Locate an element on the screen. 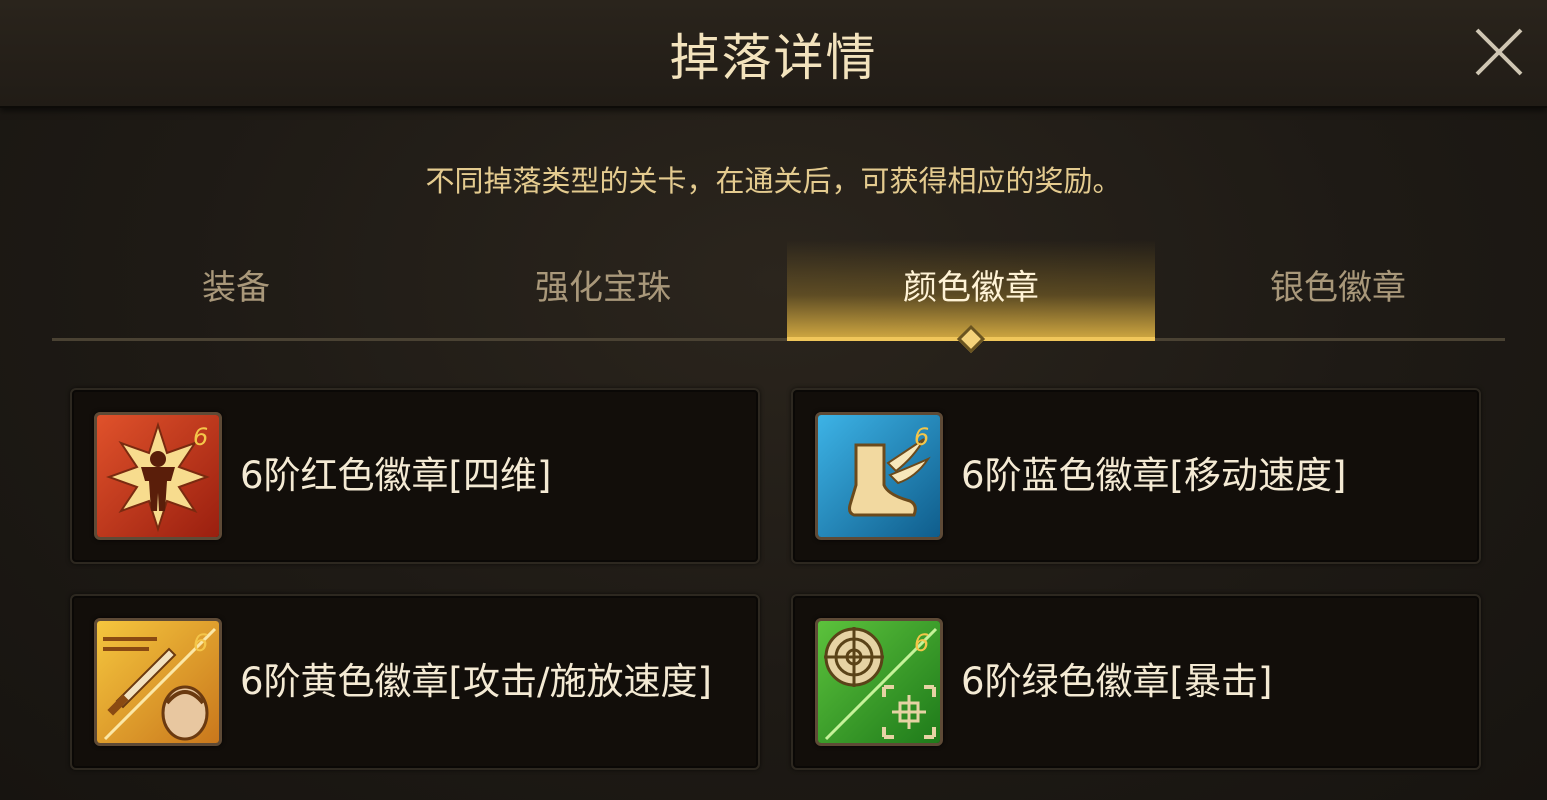 The width and height of the screenshot is (1547, 800). item-label: 6阶蓝色徽章[移动速度] is located at coordinates (1154, 475).